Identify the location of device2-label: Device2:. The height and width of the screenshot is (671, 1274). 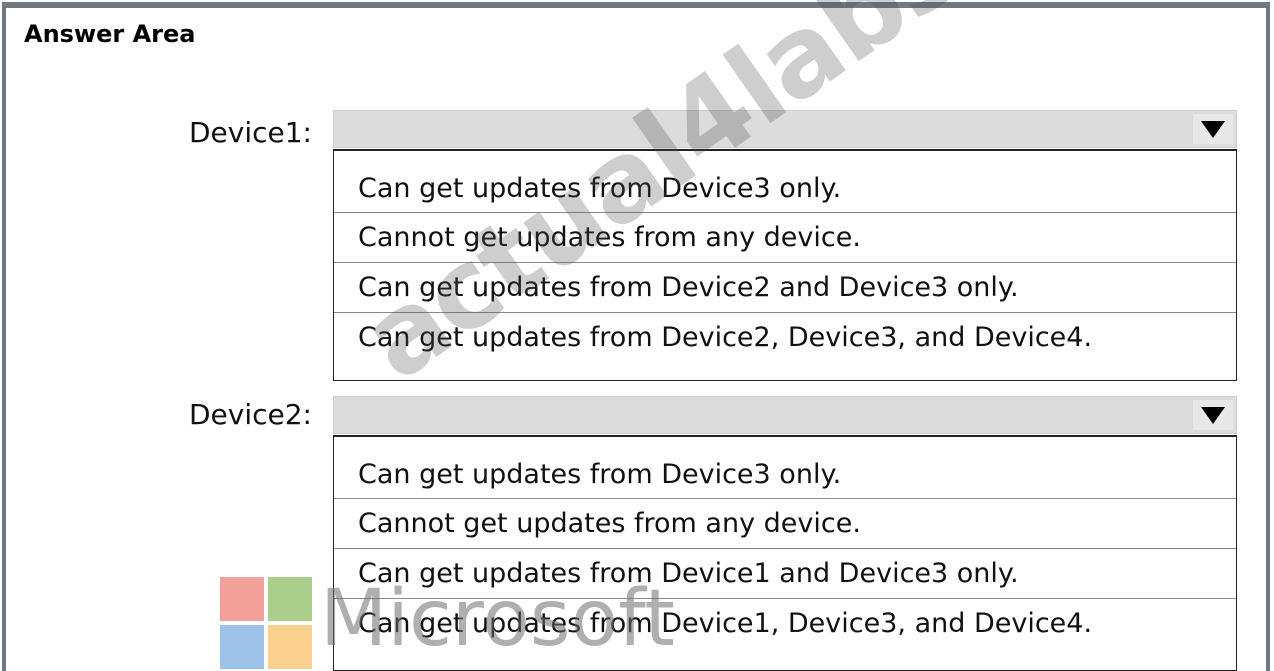
(250, 414).